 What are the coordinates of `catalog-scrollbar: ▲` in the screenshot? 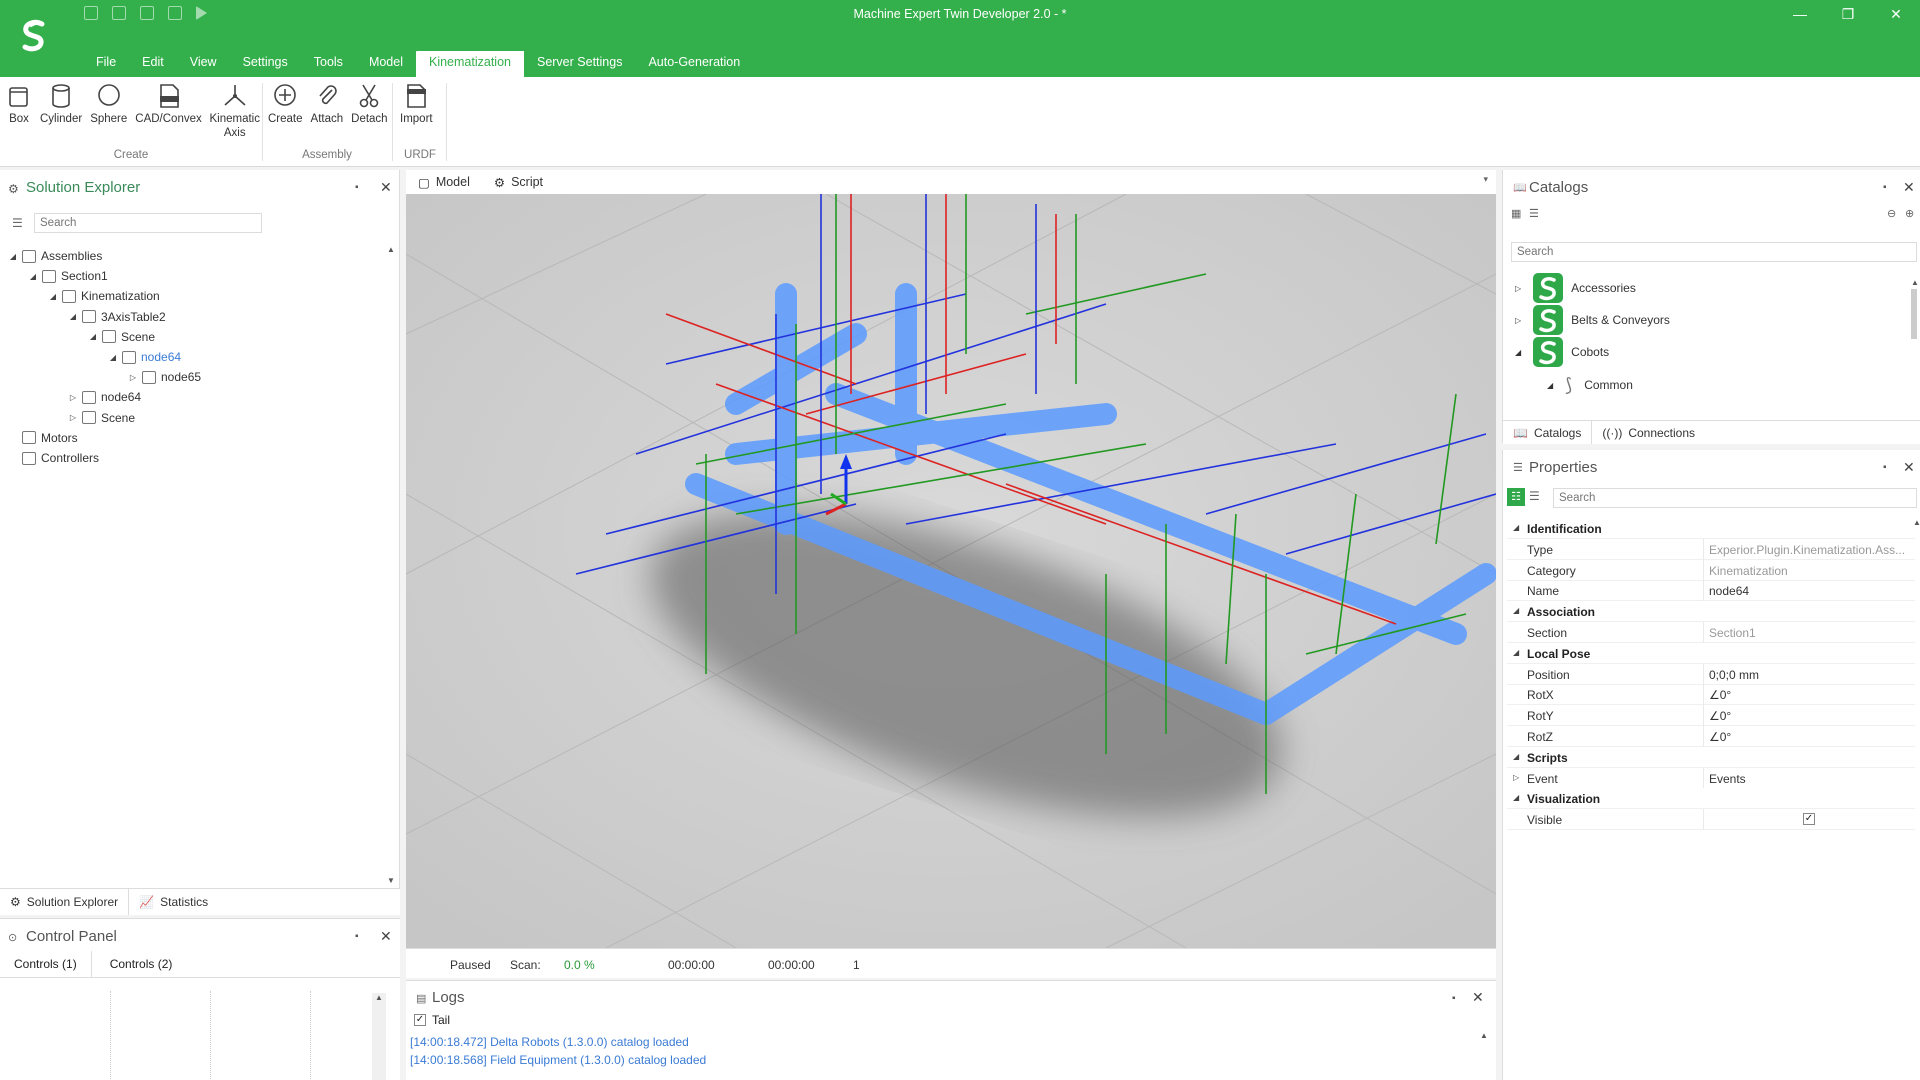 It's located at (1915, 348).